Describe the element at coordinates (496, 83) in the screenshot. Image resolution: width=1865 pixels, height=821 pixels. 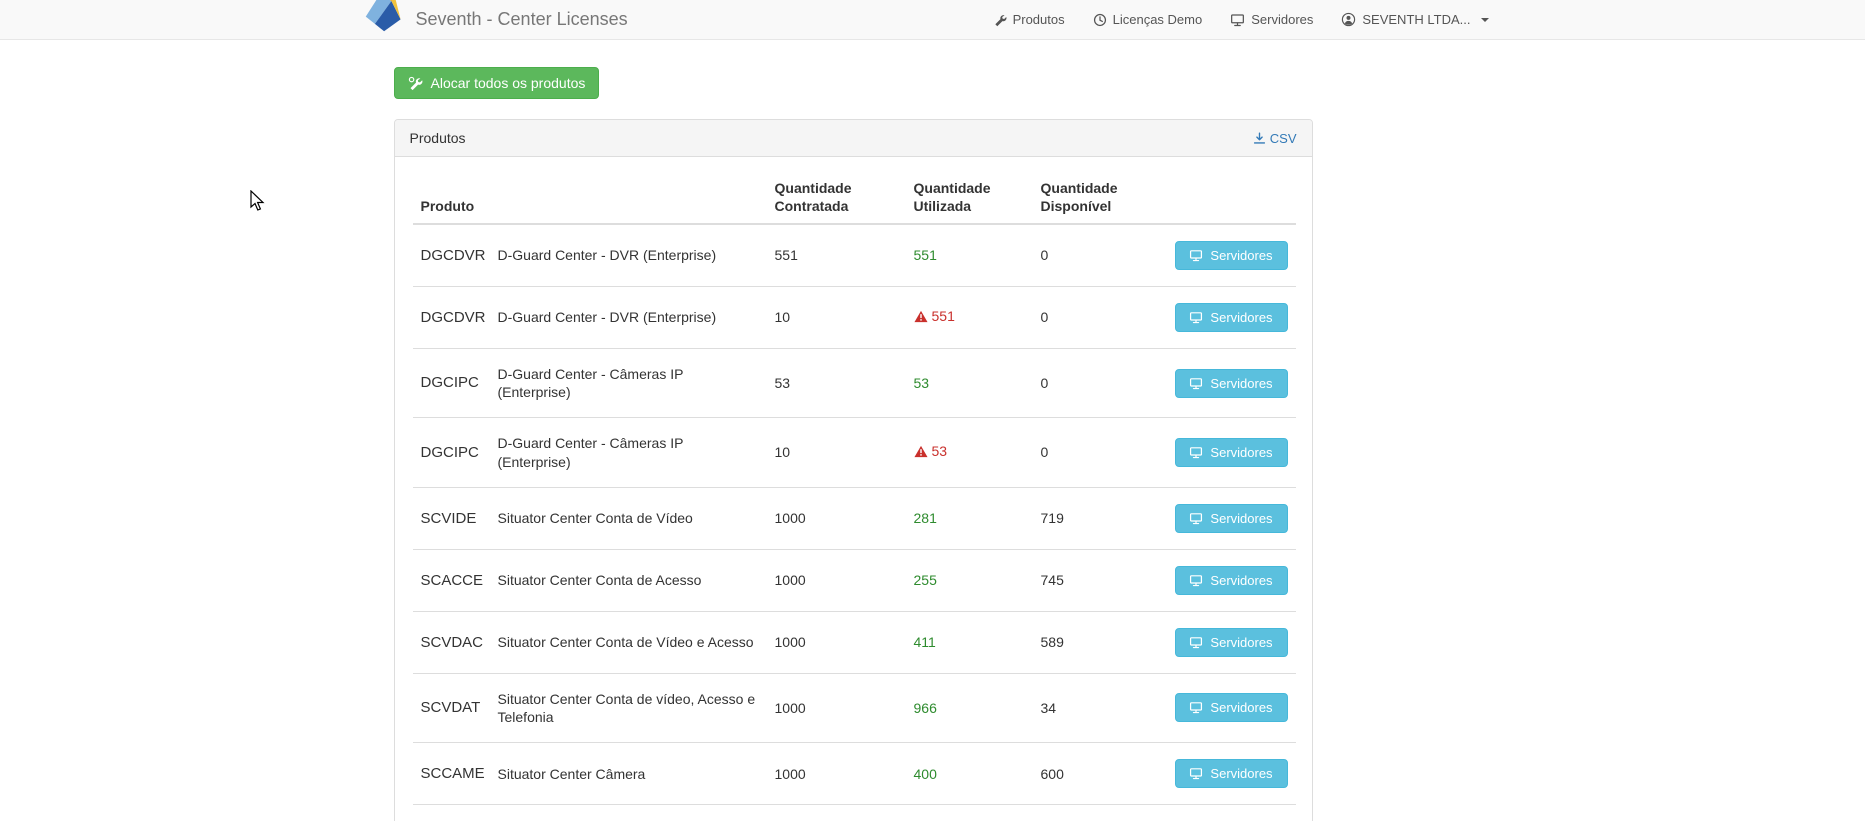
I see `allocate-all-button: Alocar todos os produtos` at that location.